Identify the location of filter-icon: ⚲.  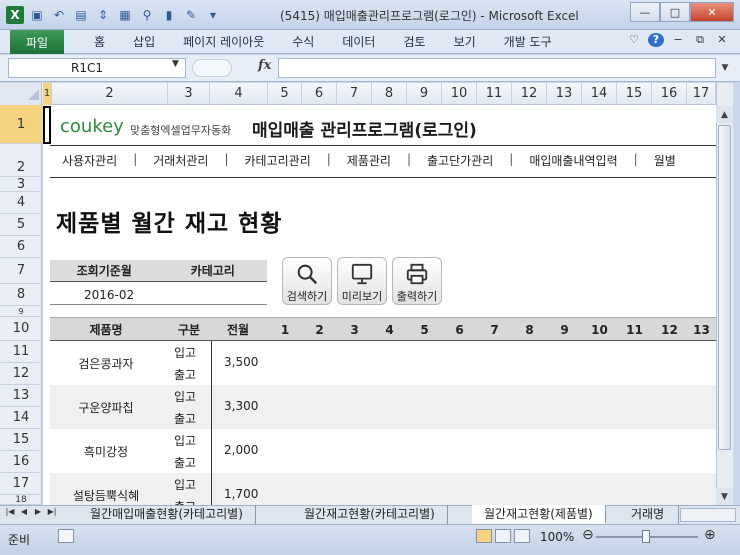
(147, 15).